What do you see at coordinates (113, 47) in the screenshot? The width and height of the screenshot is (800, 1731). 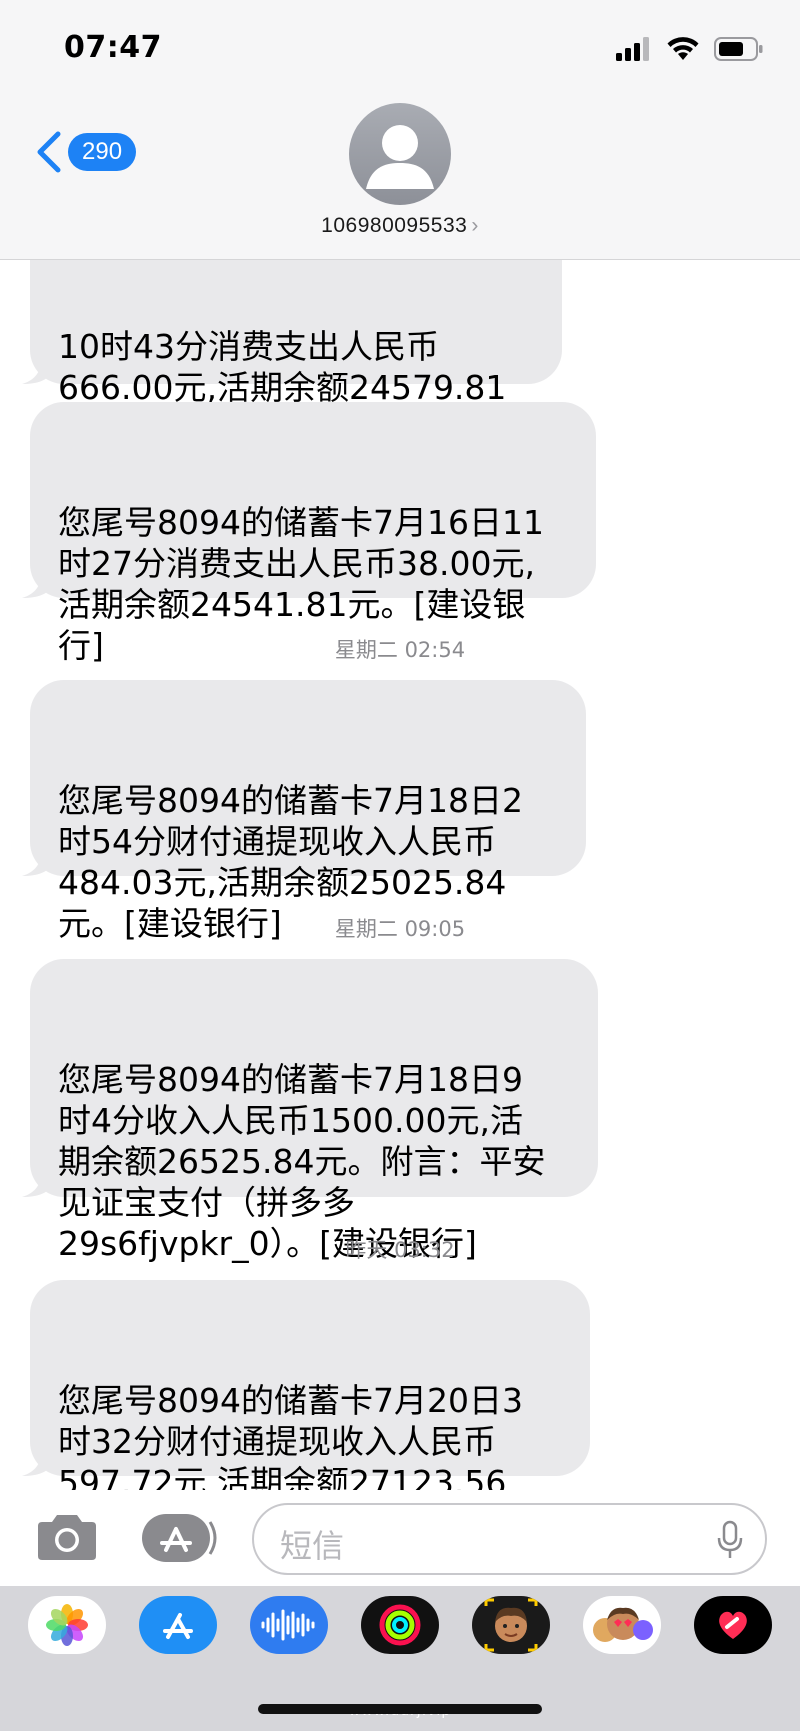 I see `status-time: 07:47` at bounding box center [113, 47].